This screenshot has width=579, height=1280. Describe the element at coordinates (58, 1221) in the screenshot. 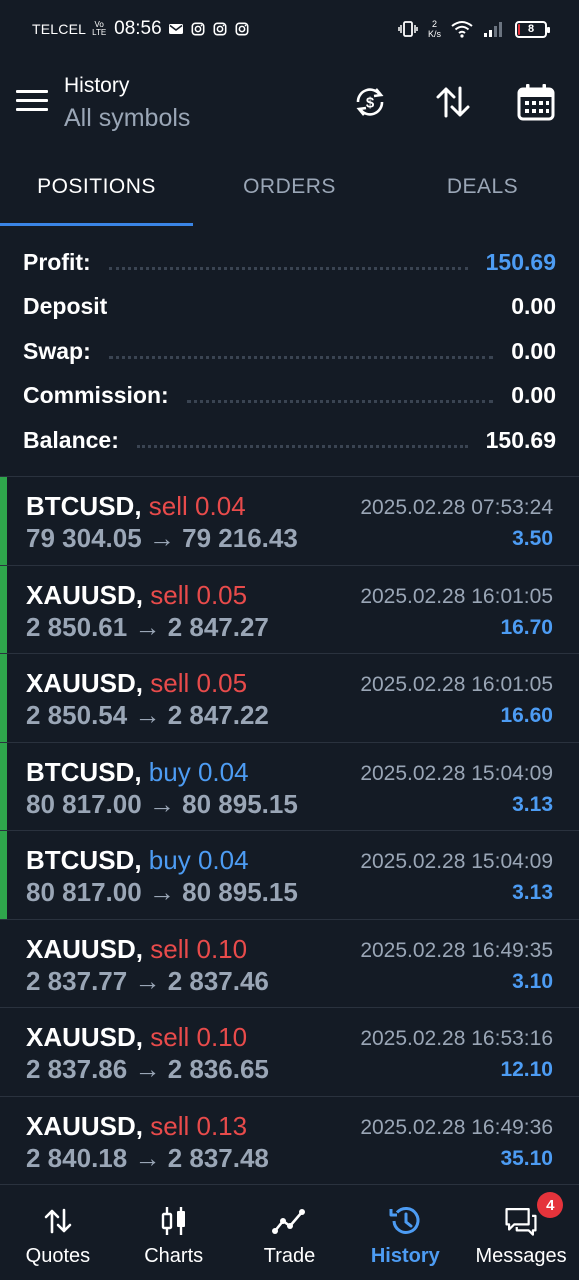

I see `quotes-arrows-icon` at that location.